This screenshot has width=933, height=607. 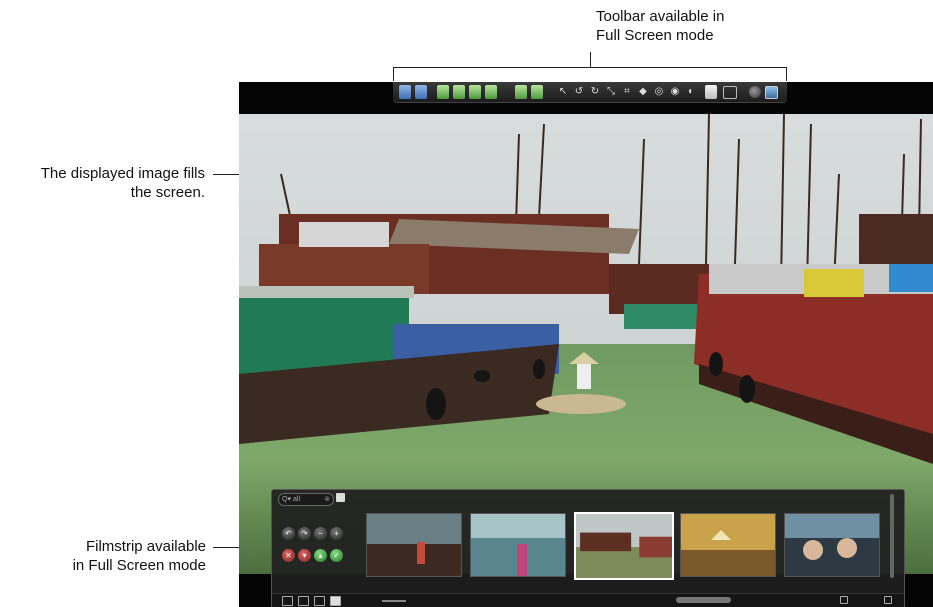 What do you see at coordinates (624, 546) in the screenshot?
I see `thumbnail-harbor-boats` at bounding box center [624, 546].